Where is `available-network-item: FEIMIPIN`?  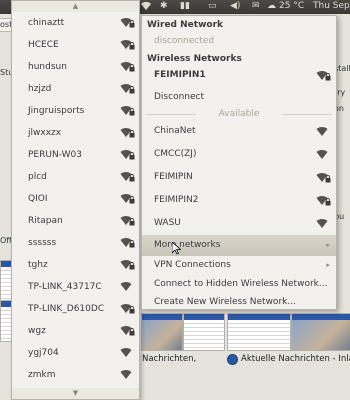
available-network-item: FEIMIPIN is located at coordinates (239, 177).